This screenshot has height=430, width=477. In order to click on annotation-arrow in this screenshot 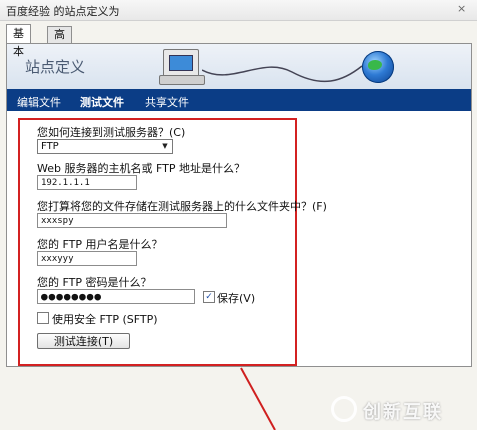, I will do `click(258, 398)`.